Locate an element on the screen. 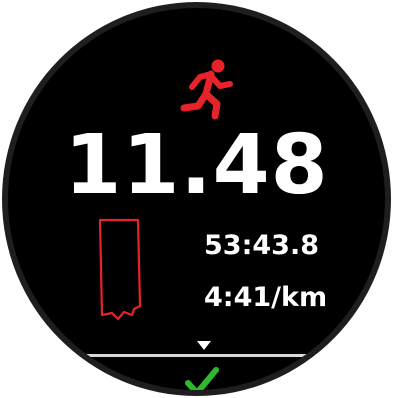 Image resolution: width=393 pixels, height=398 pixels. pace-value: 4:41/km is located at coordinates (266, 297).